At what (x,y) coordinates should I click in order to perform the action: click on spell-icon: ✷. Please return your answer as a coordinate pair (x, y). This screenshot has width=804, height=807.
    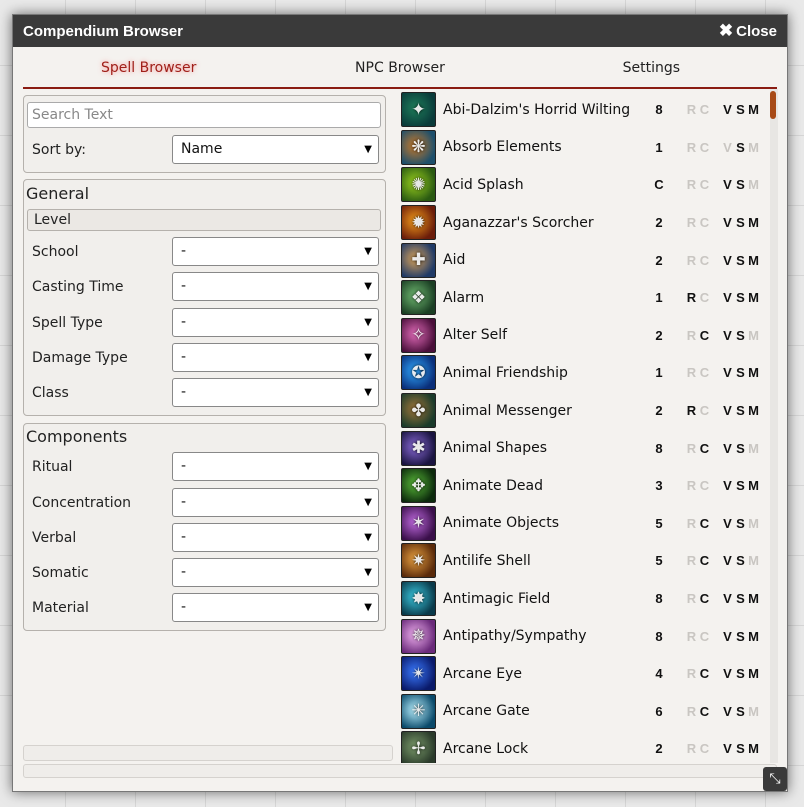
    Looking at the image, I should click on (418, 561).